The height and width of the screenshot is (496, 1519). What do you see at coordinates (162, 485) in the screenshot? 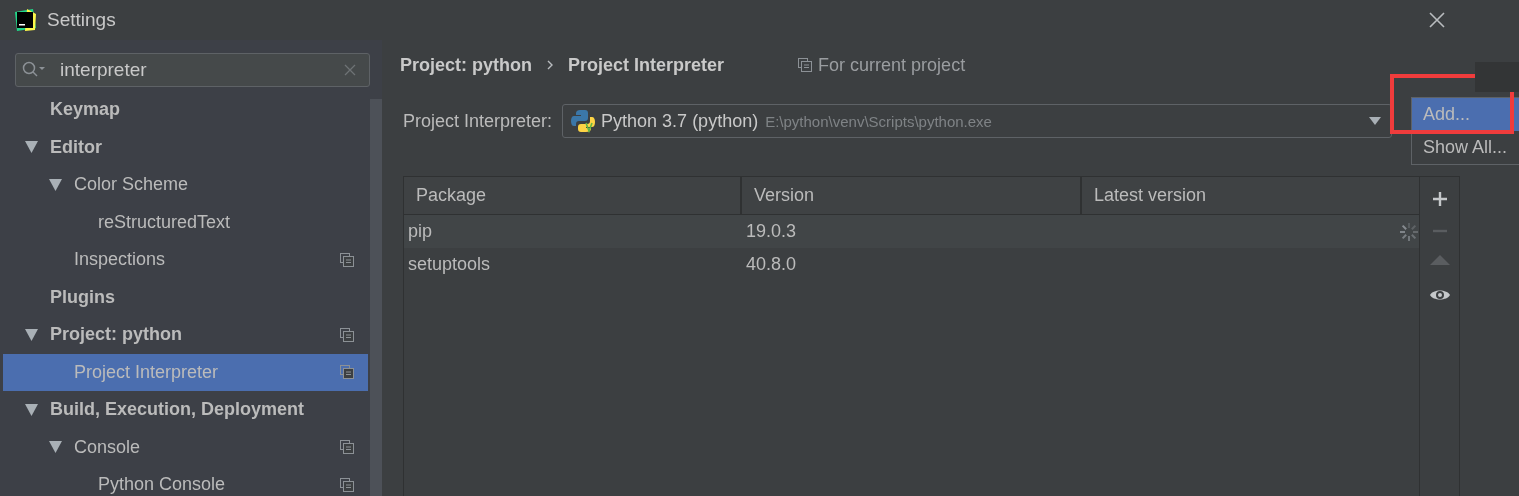
I see `tree-item-label: Python Console` at bounding box center [162, 485].